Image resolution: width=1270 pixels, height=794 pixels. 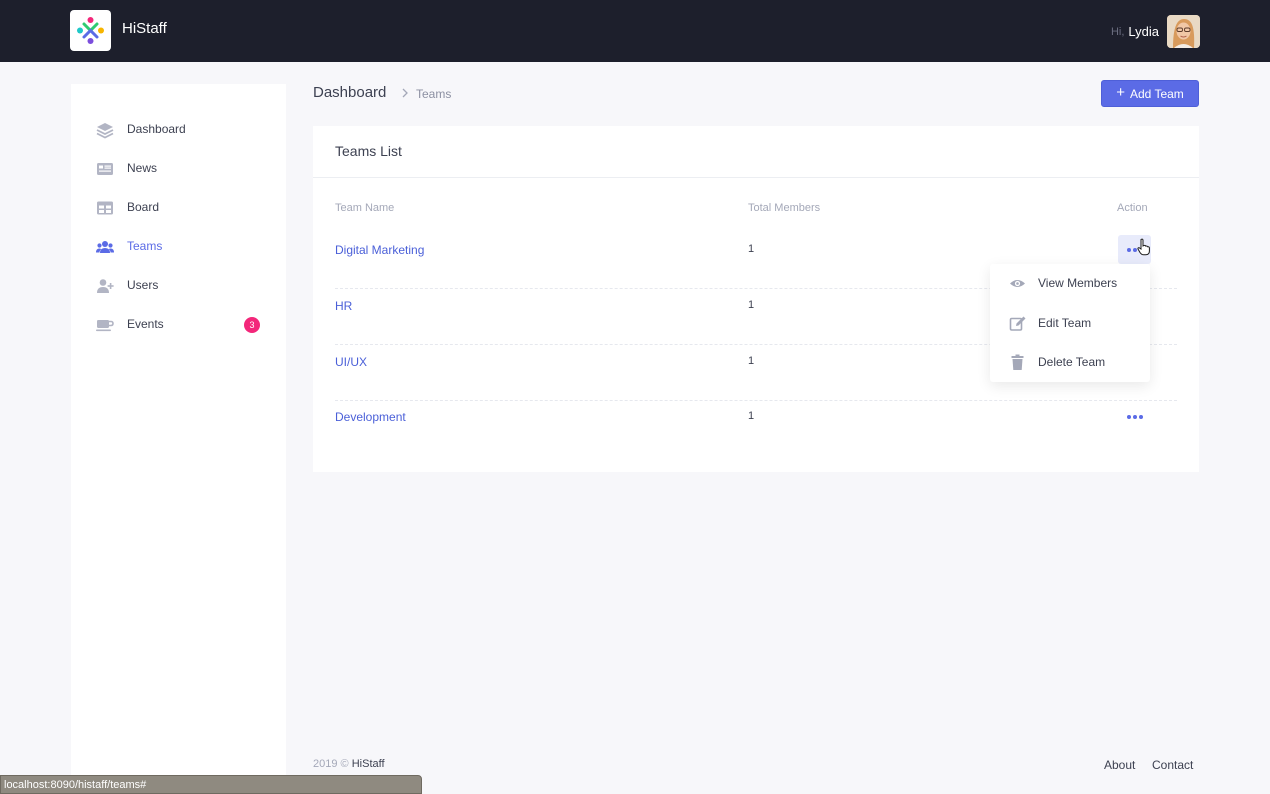 I want to click on coffee-icon, so click(x=105, y=326).